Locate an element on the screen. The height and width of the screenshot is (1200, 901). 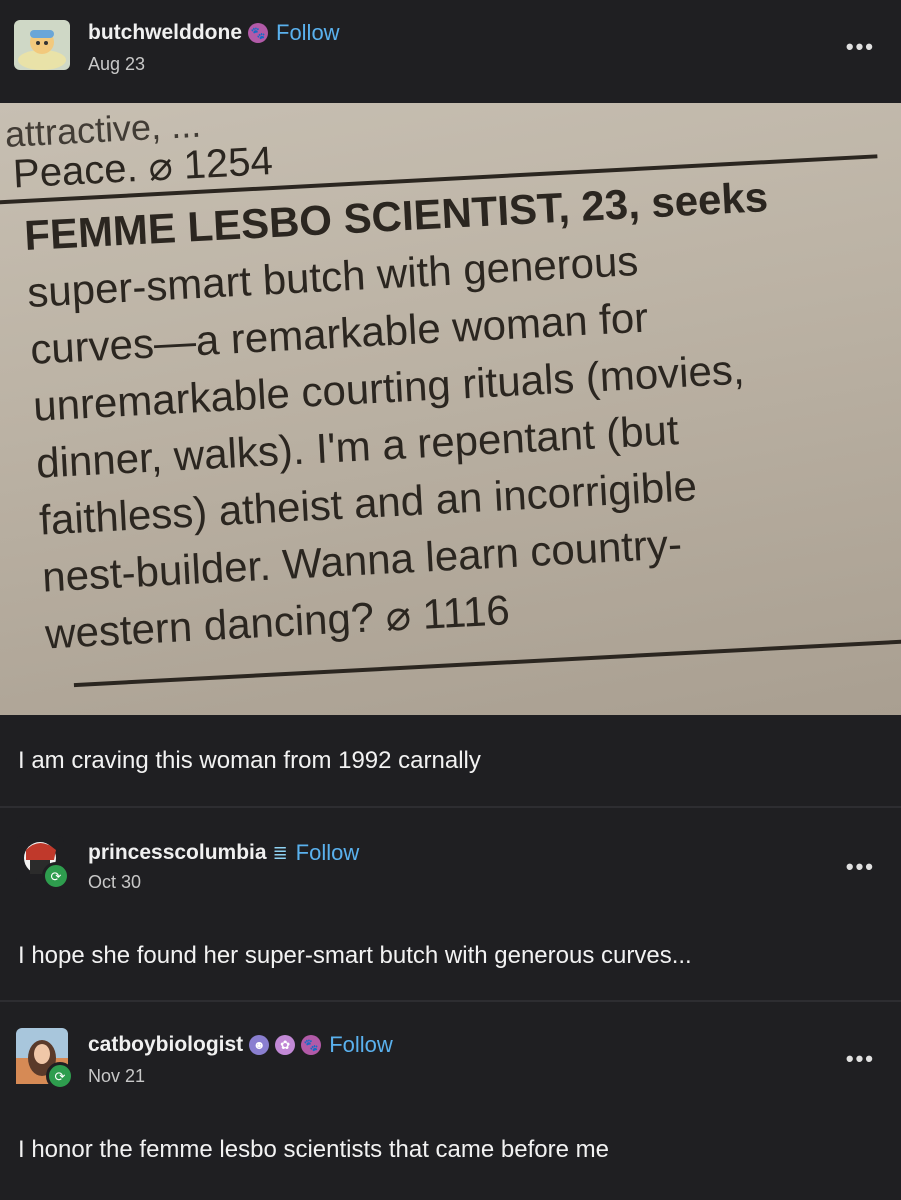
reblog-date: Nov 21 is located at coordinates (117, 1076).